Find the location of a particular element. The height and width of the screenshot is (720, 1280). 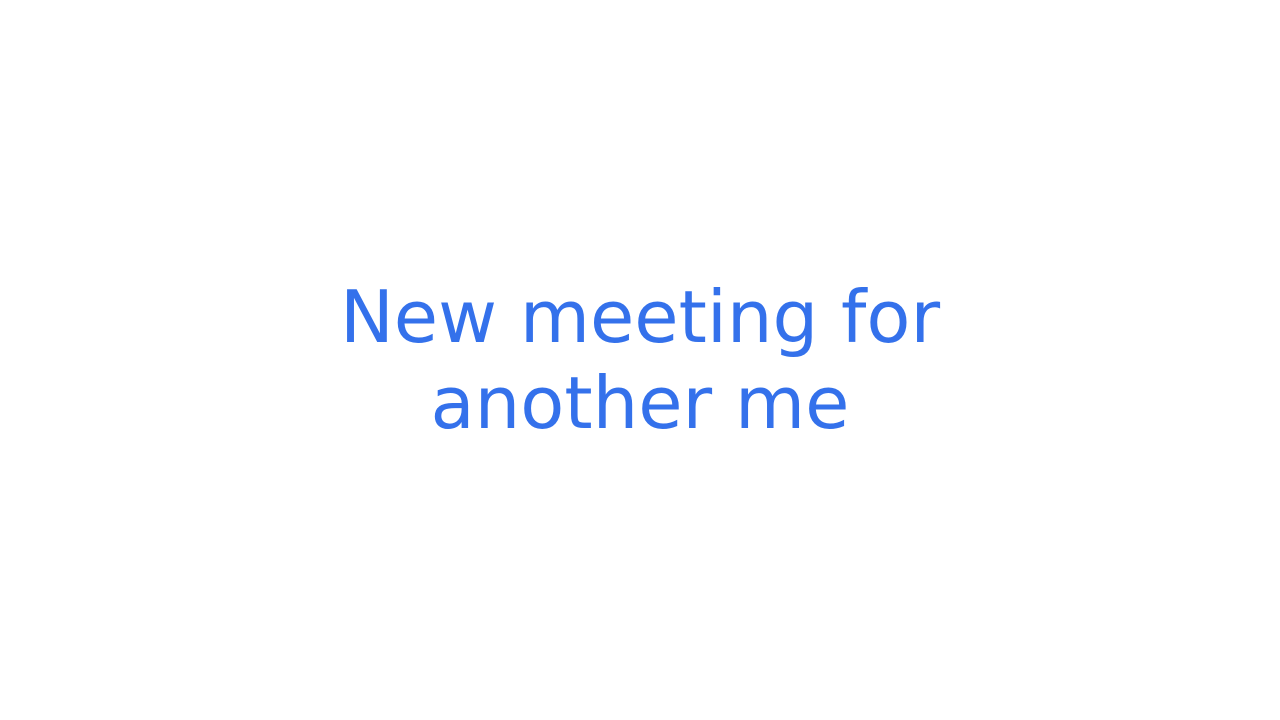

title-line-2: another me is located at coordinates (640, 403).